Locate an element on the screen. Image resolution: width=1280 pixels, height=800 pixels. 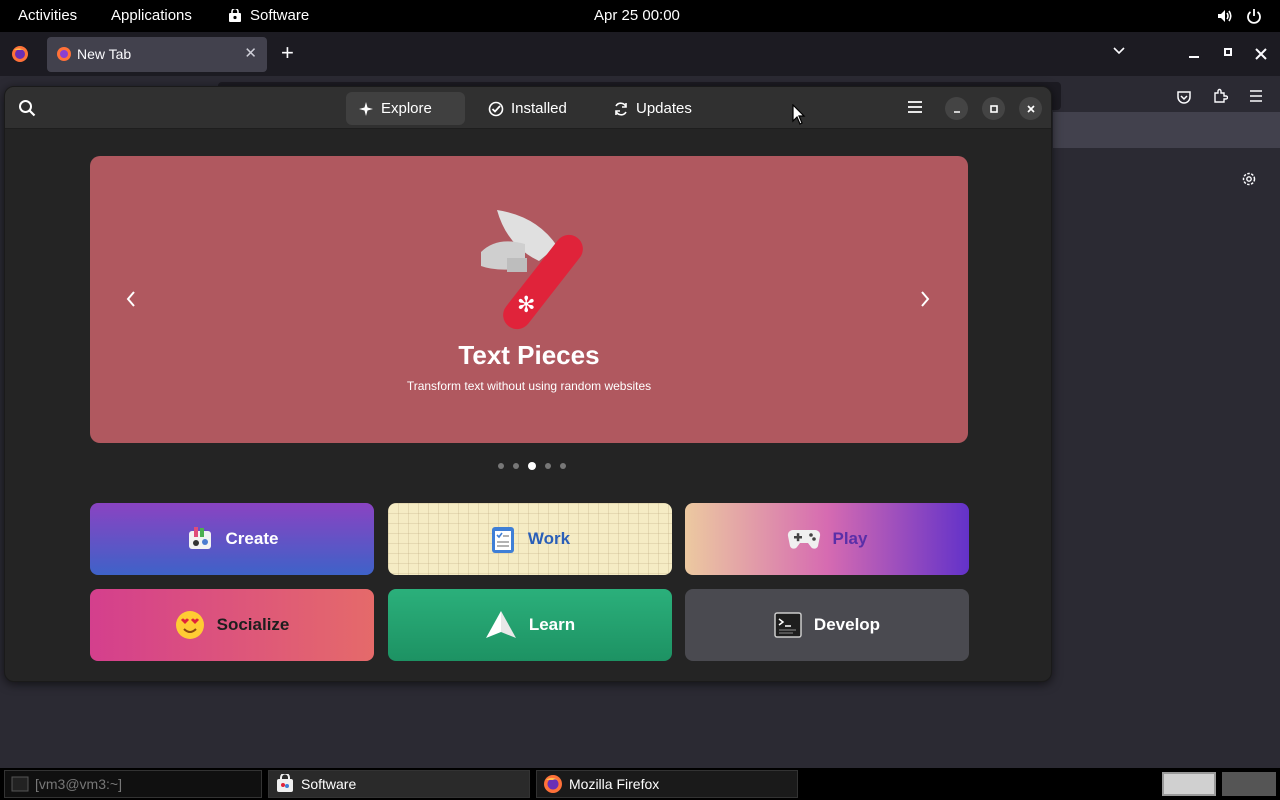
hamburger-menu-icon is located at coordinates (1256, 96).